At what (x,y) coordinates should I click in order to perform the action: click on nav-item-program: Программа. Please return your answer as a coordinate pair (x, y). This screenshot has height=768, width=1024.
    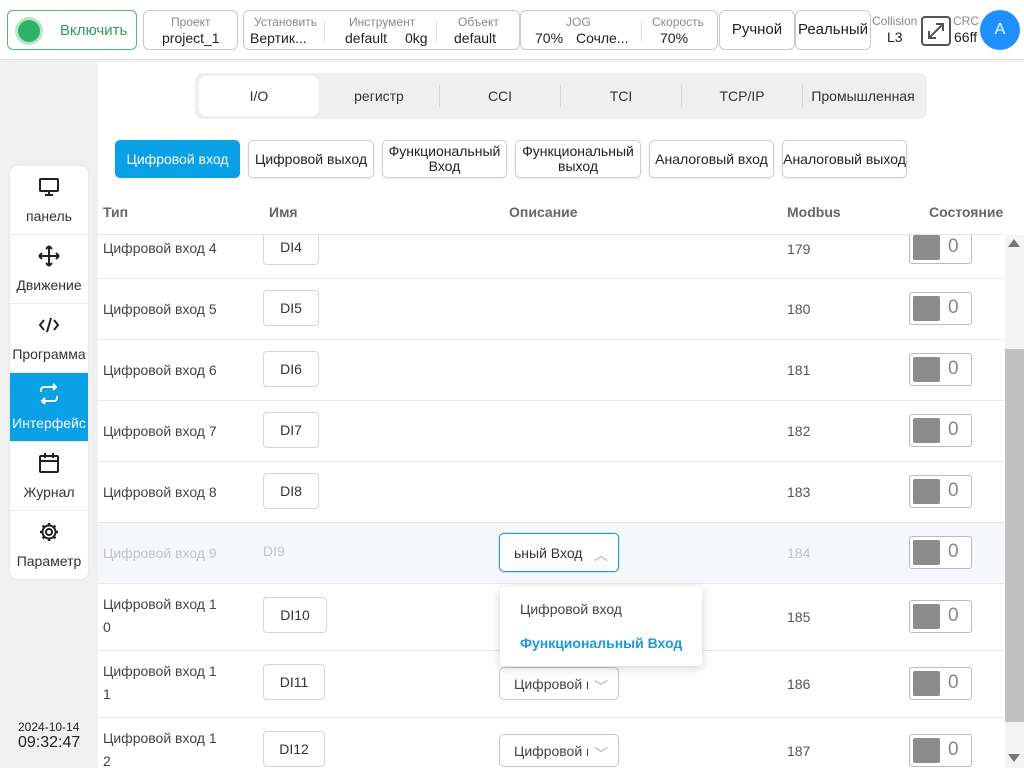
    Looking at the image, I should click on (49, 338).